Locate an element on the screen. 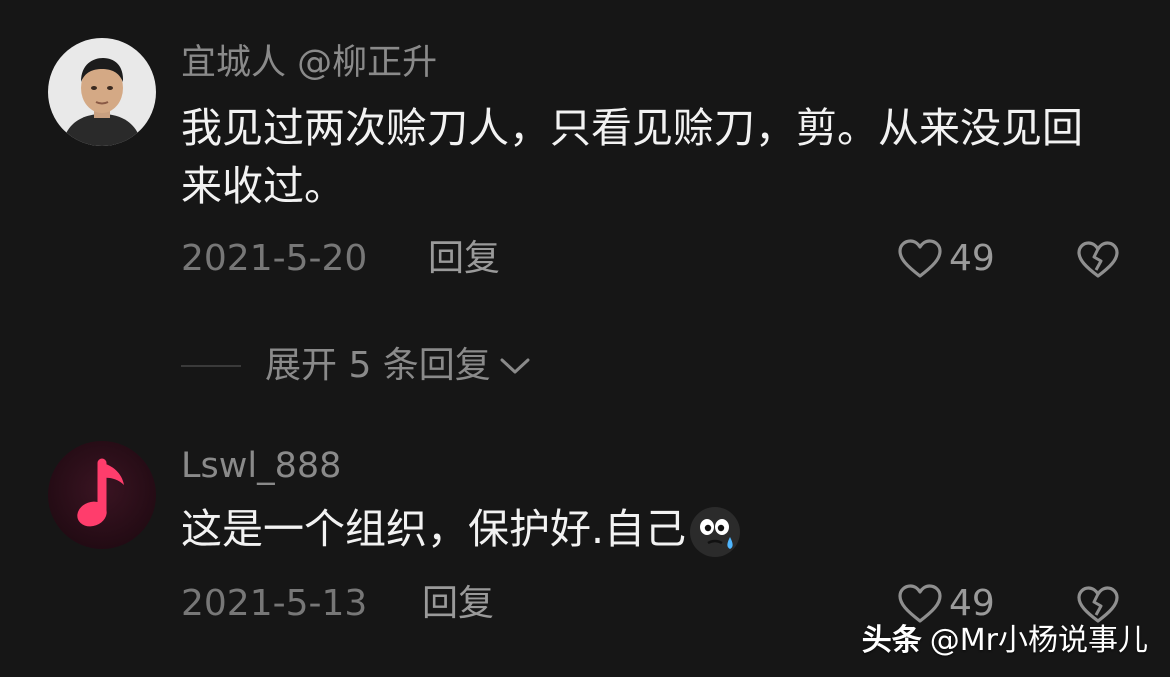 The height and width of the screenshot is (677, 1170). watermark-brand: 头条 is located at coordinates (891, 640).